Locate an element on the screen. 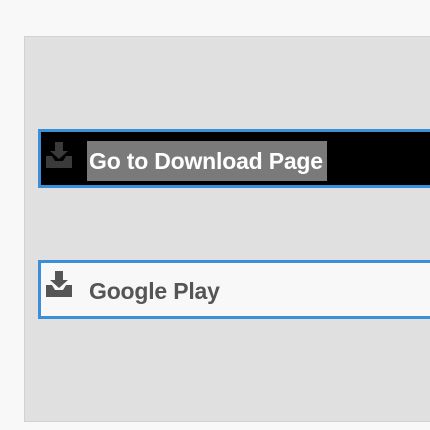 This screenshot has width=430, height=430. google-play-label: Google Play is located at coordinates (154, 291).